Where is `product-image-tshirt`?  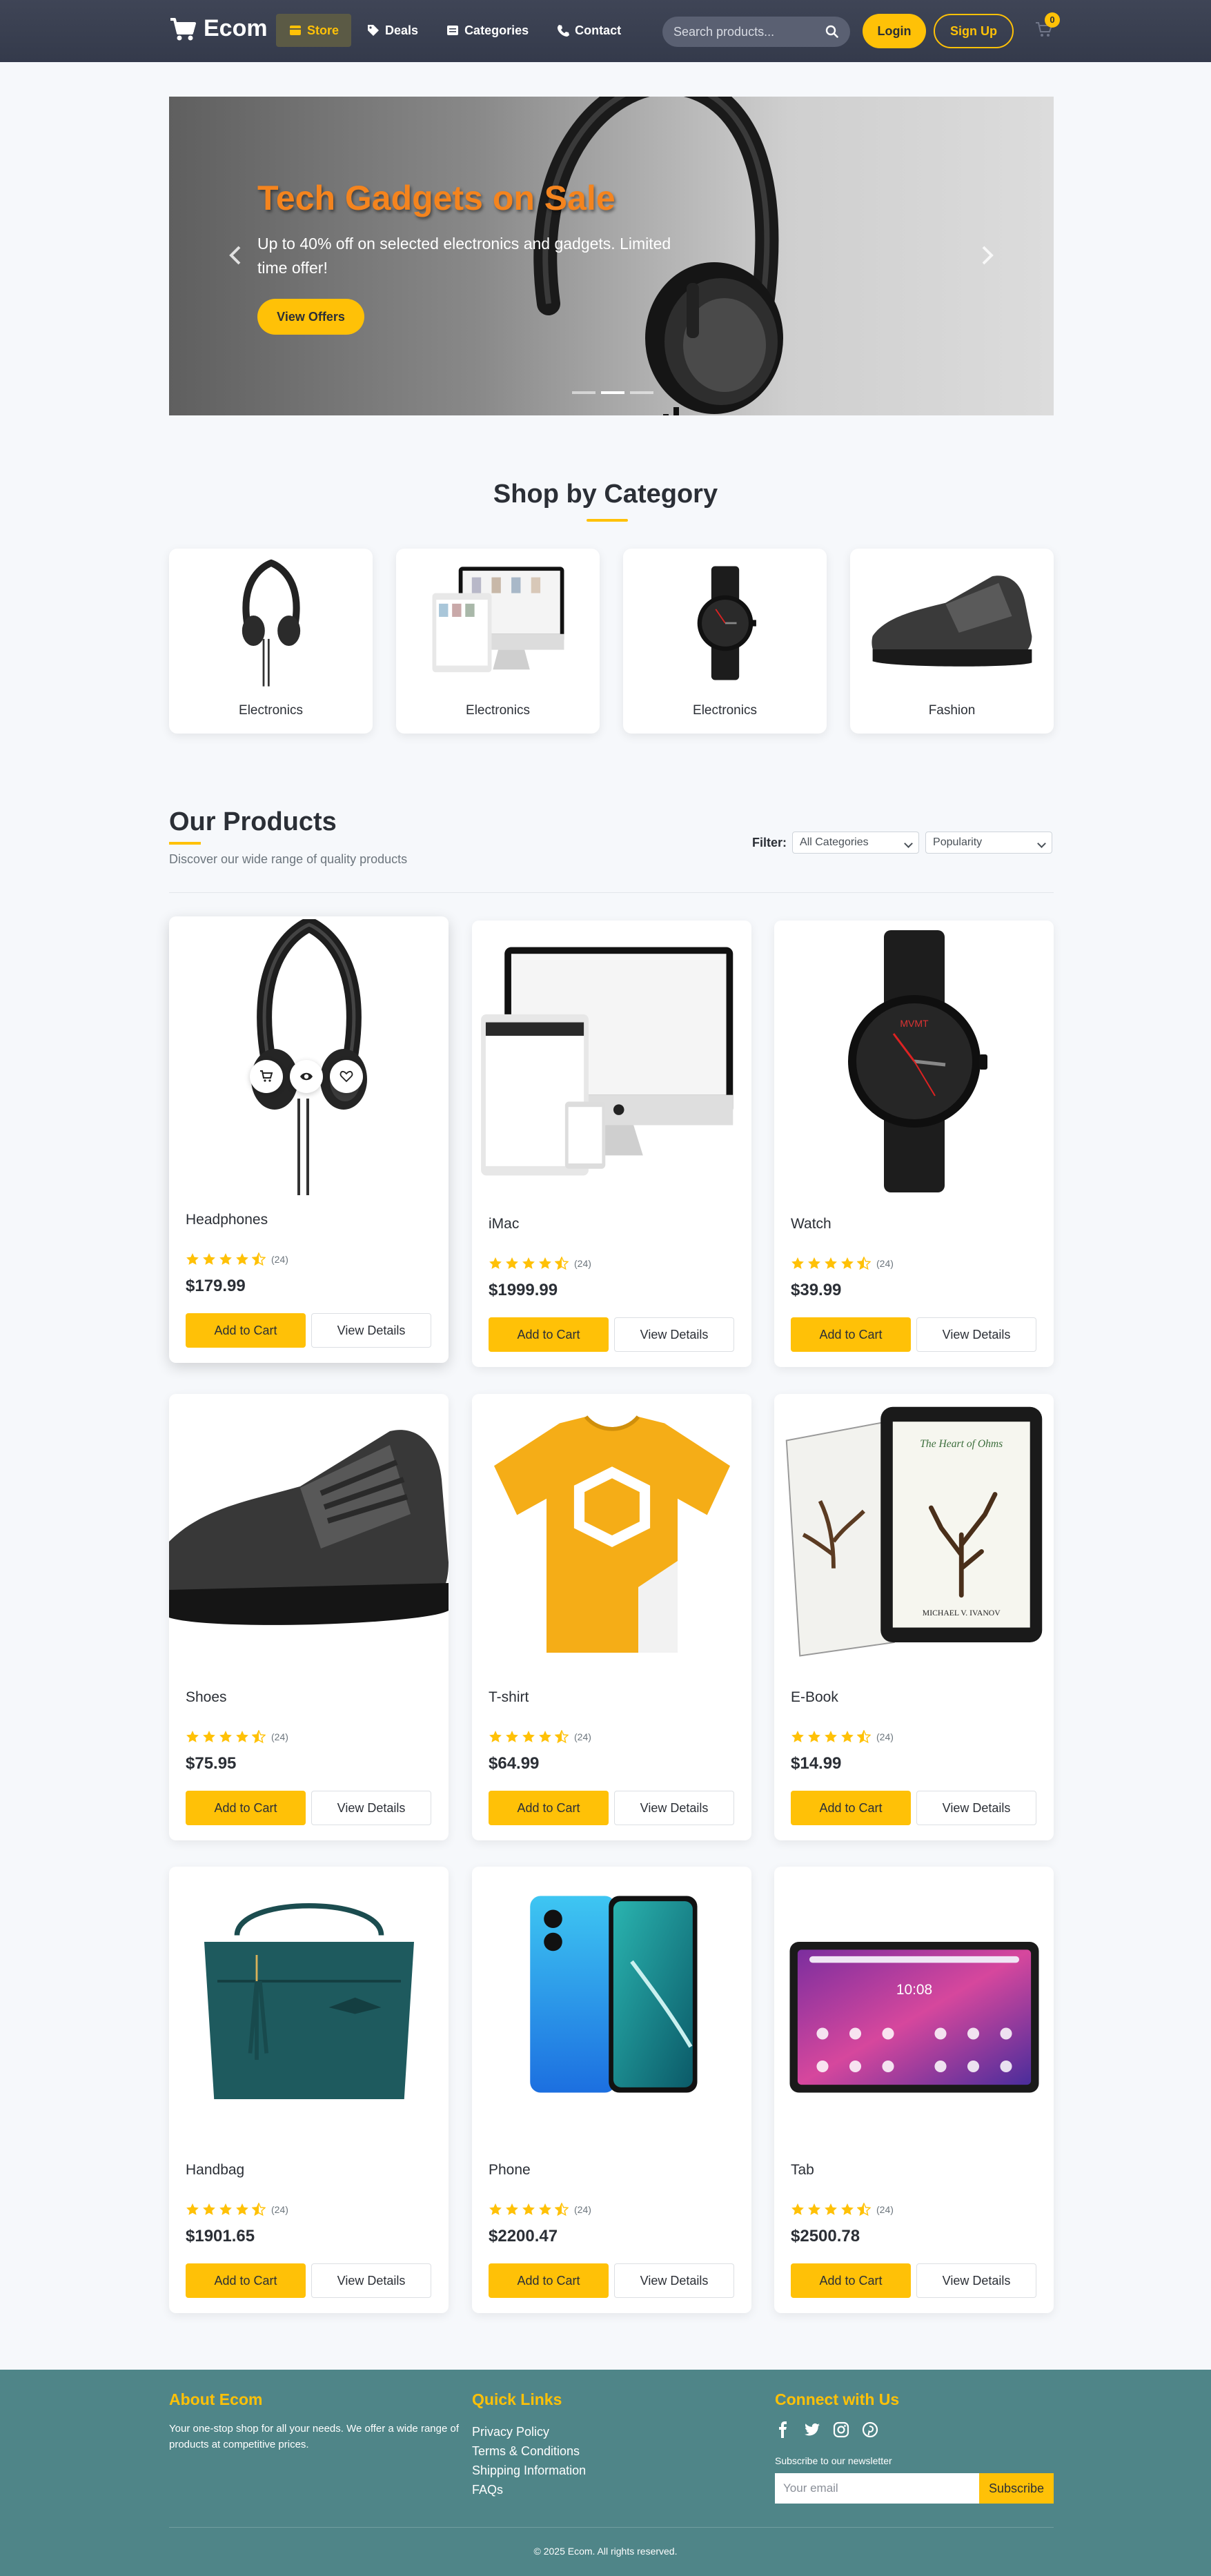 product-image-tshirt is located at coordinates (611, 1534).